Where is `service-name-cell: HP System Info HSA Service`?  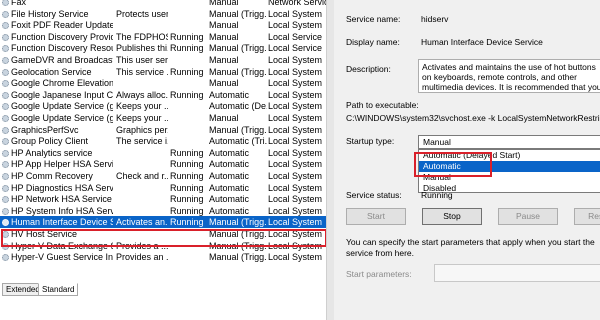 service-name-cell: HP System Info HSA Service is located at coordinates (57, 211).